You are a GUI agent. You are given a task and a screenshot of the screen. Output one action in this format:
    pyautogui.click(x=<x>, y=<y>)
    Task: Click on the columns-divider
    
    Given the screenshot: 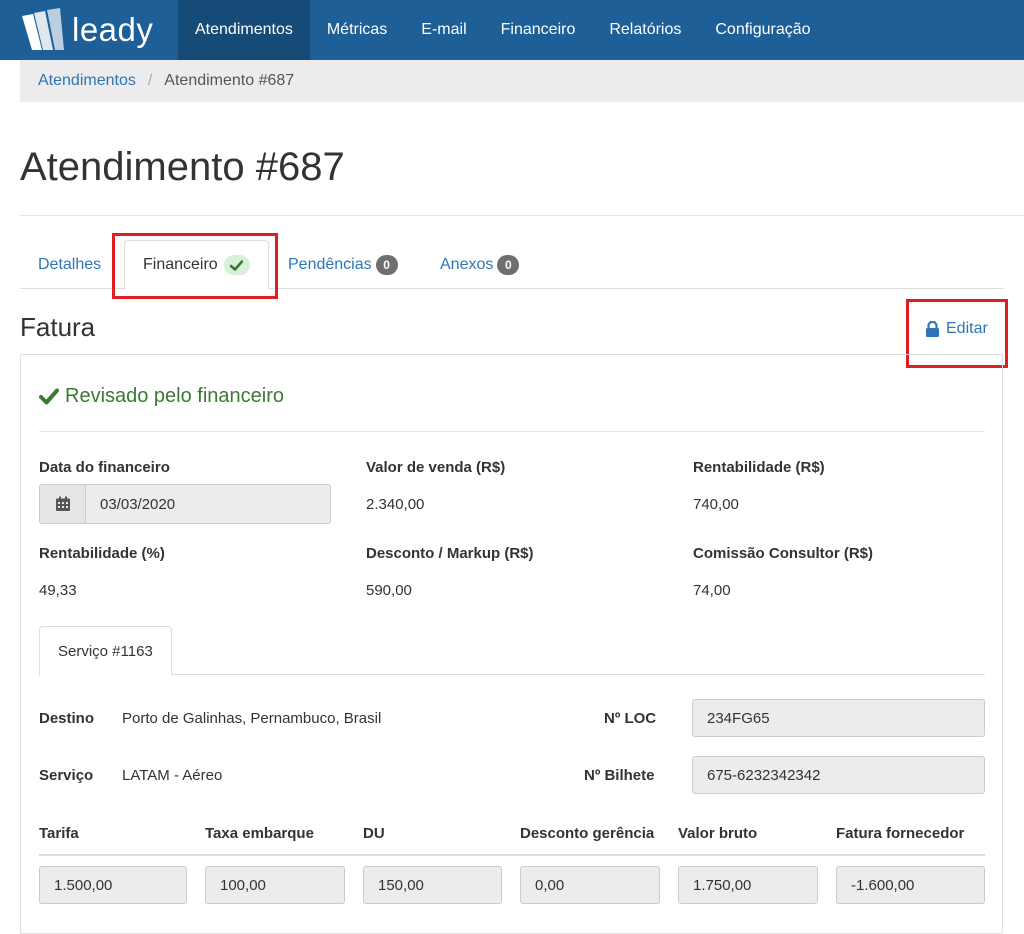 What is the action you would take?
    pyautogui.click(x=512, y=855)
    